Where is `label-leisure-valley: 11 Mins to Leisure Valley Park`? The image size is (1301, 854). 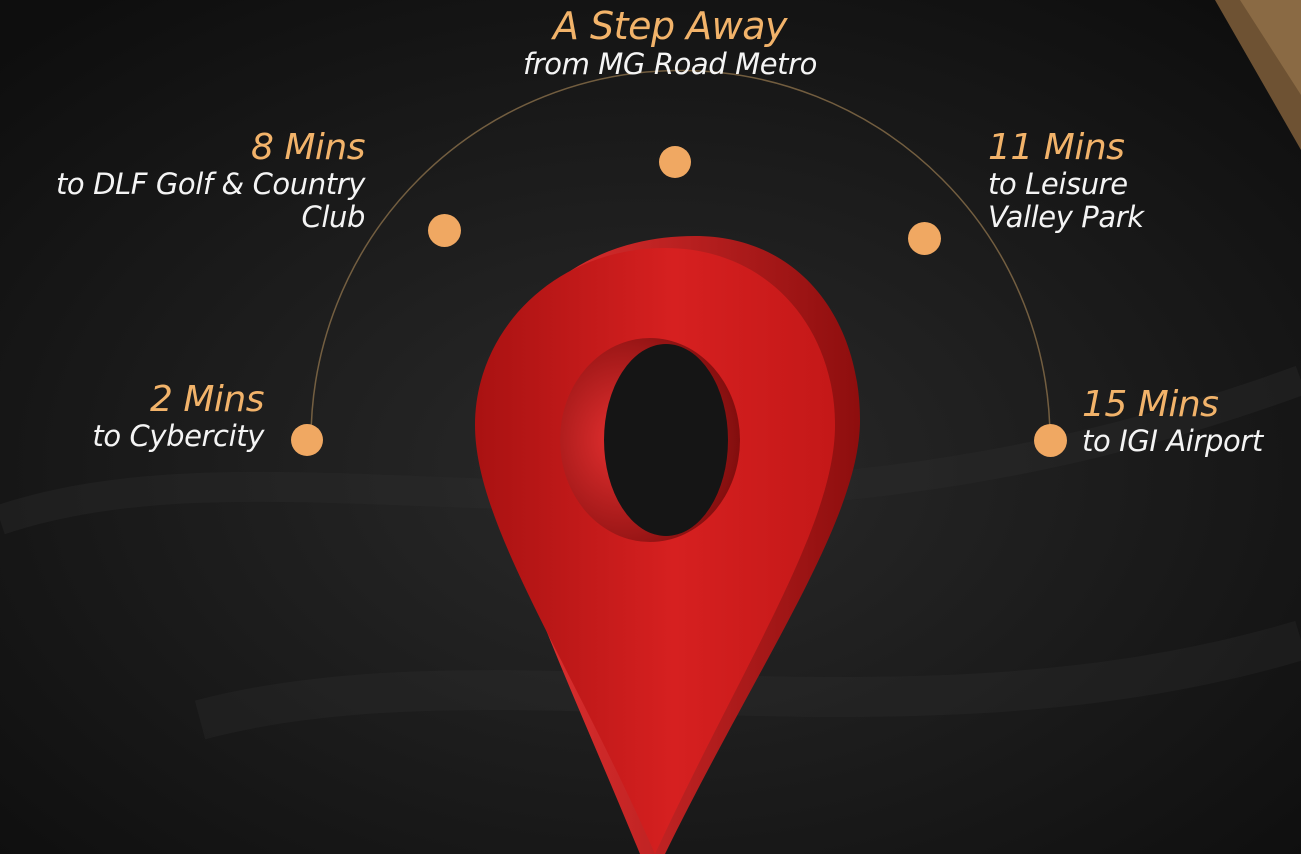 label-leisure-valley: 11 Mins to Leisure Valley Park is located at coordinates (1138, 180).